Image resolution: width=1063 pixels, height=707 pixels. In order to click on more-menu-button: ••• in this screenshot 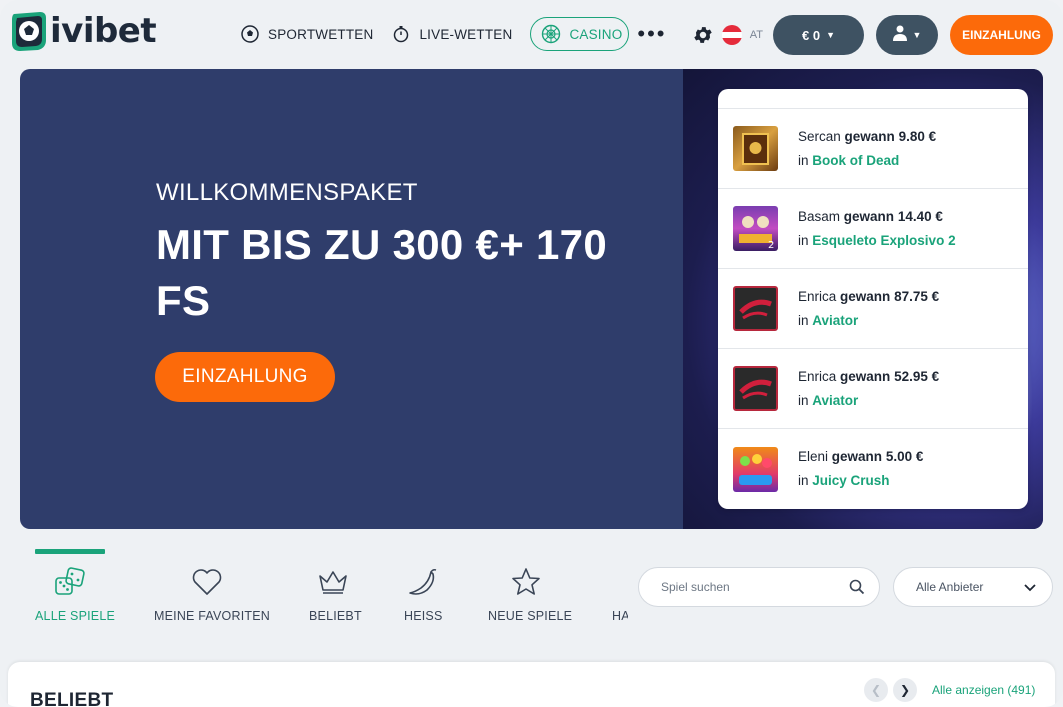, I will do `click(651, 34)`.